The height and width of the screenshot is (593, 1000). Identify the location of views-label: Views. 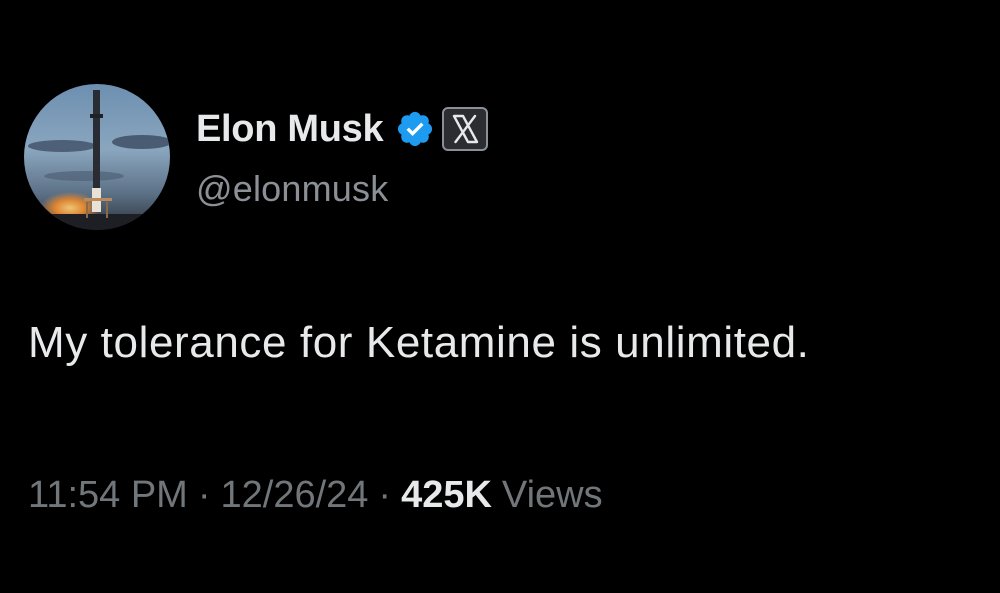
(552, 495).